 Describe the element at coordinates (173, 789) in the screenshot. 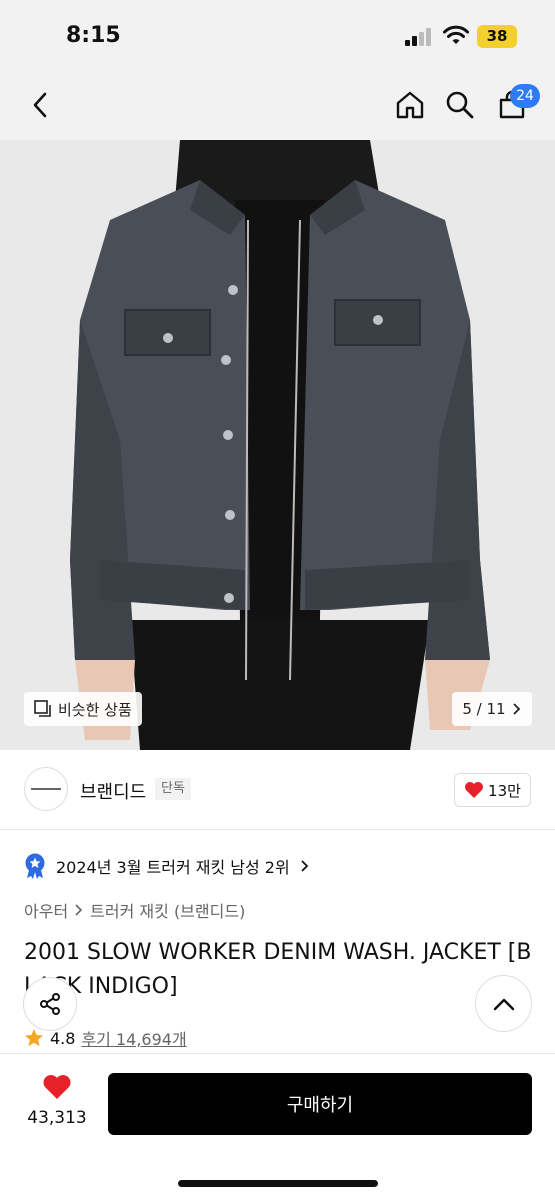

I see `exclusive-tag: 단독` at that location.